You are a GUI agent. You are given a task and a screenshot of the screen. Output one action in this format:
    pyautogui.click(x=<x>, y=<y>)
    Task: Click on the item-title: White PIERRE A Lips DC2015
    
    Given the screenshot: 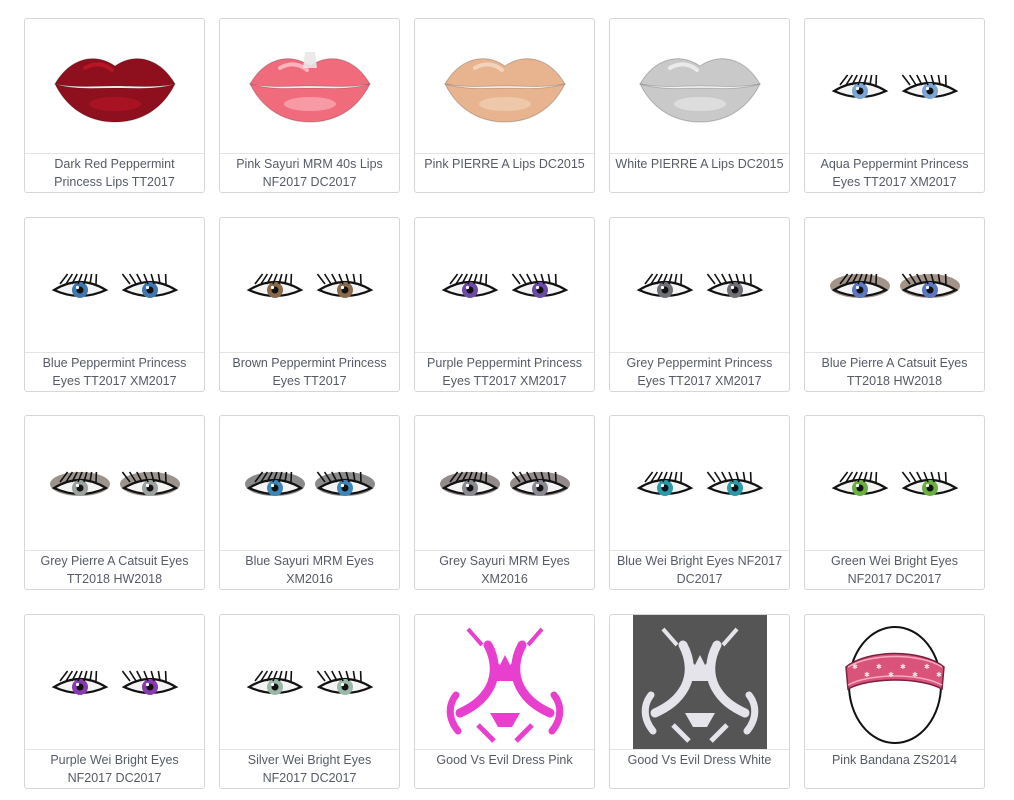 What is the action you would take?
    pyautogui.click(x=699, y=164)
    